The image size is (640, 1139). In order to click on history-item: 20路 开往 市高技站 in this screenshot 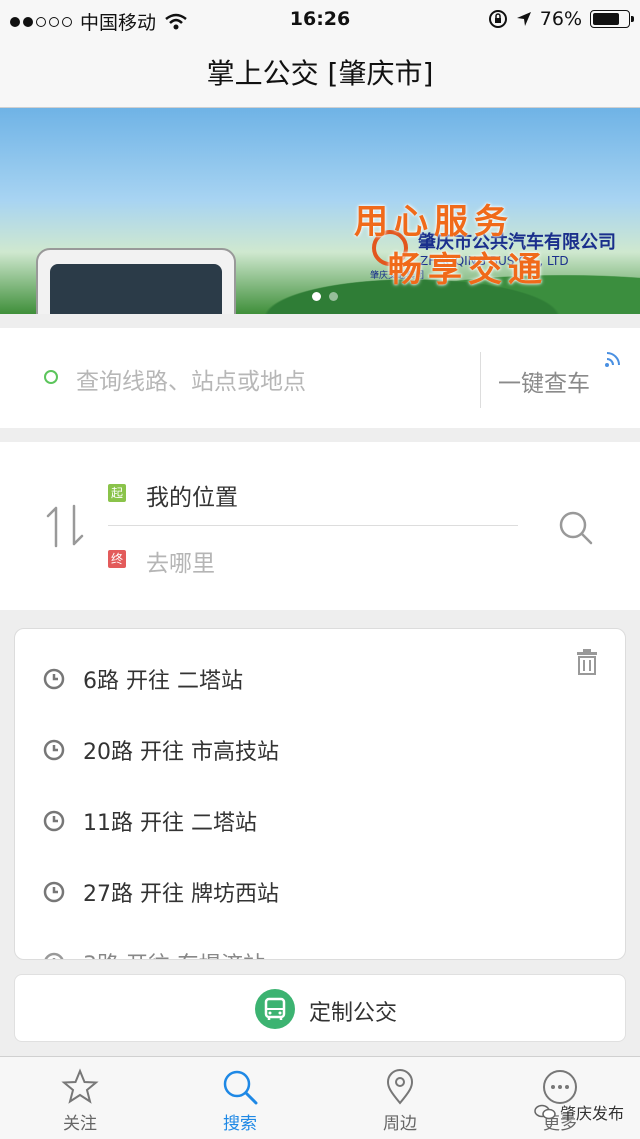, I will do `click(161, 750)`.